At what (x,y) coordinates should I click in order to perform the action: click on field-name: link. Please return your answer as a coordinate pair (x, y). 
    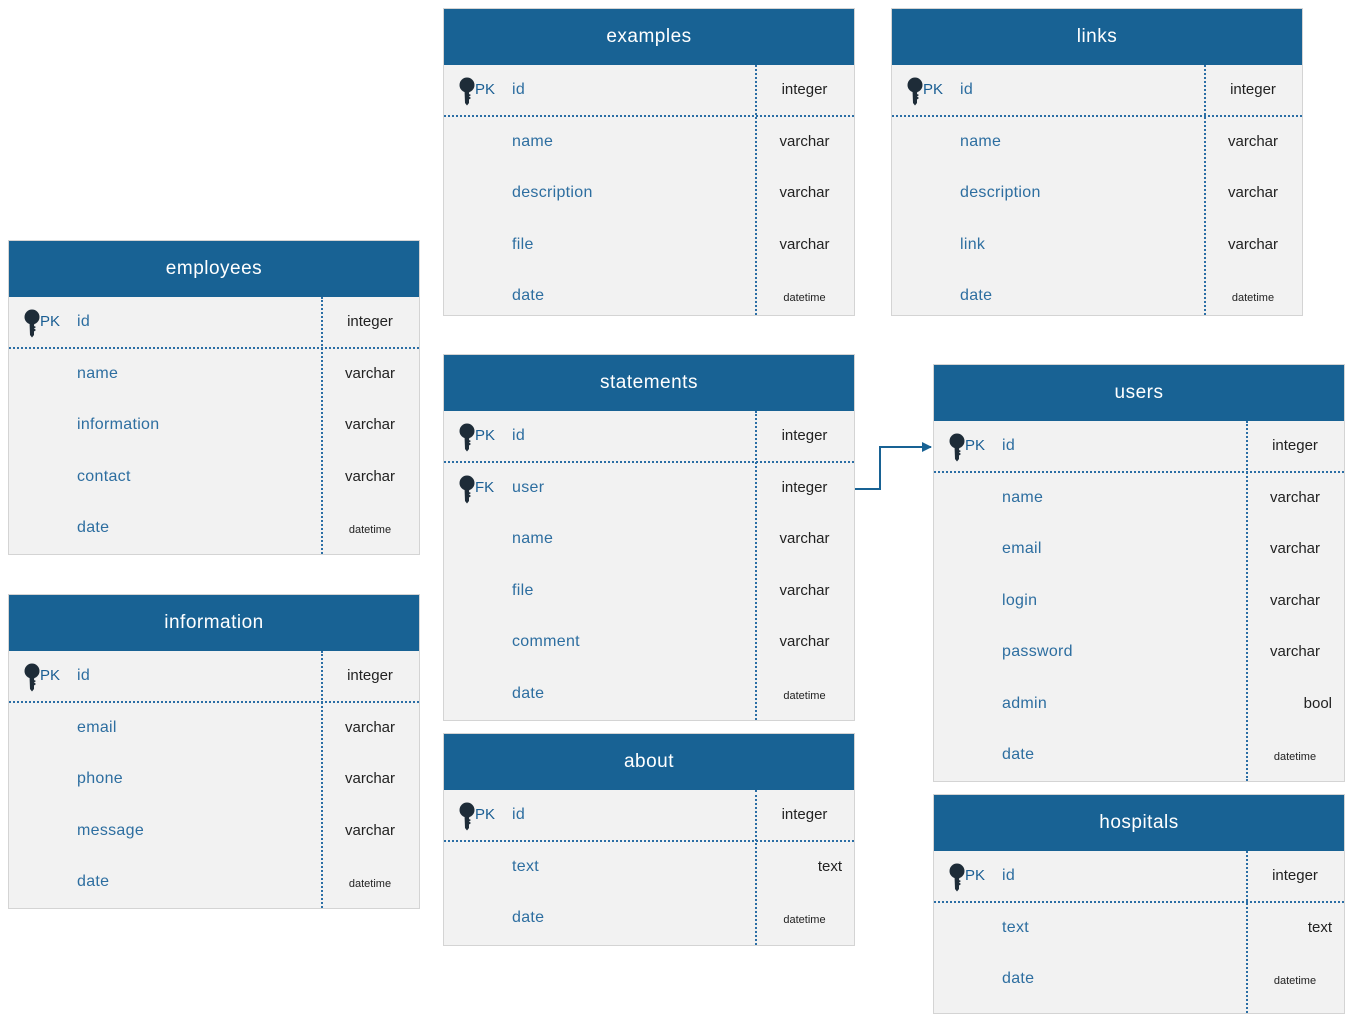
    Looking at the image, I should click on (973, 244).